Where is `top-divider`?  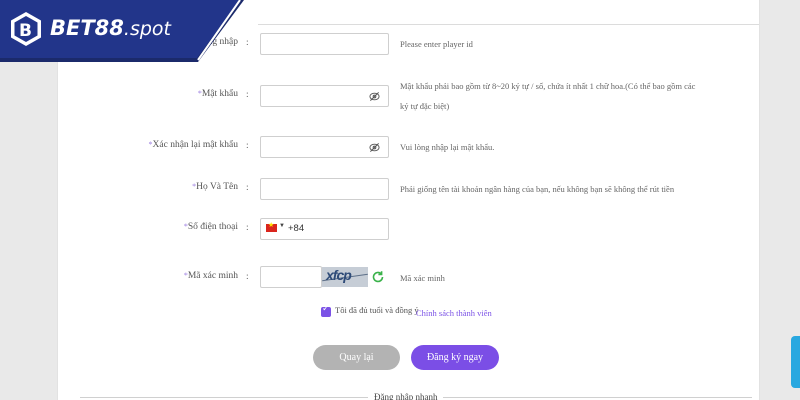 top-divider is located at coordinates (508, 24).